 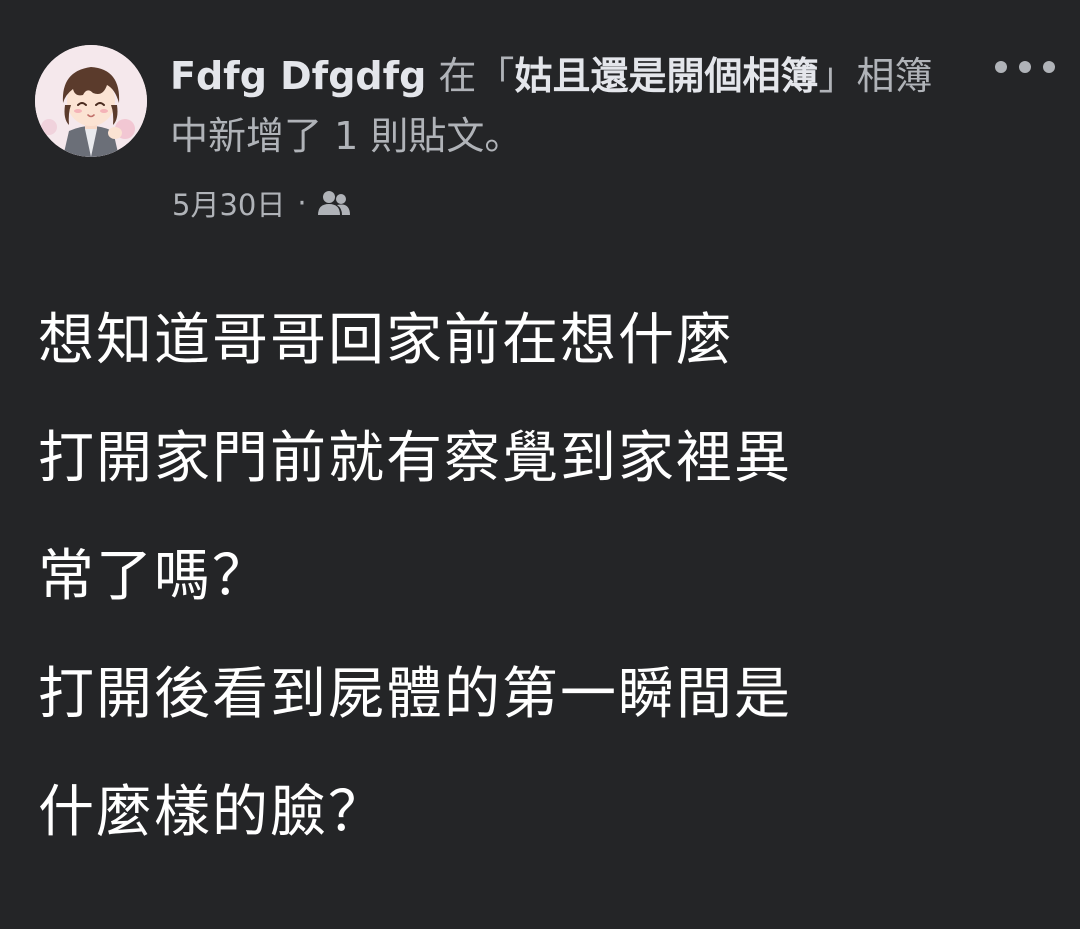 I want to click on author-name-link: Fdfg Dfgdfg, so click(x=298, y=76).